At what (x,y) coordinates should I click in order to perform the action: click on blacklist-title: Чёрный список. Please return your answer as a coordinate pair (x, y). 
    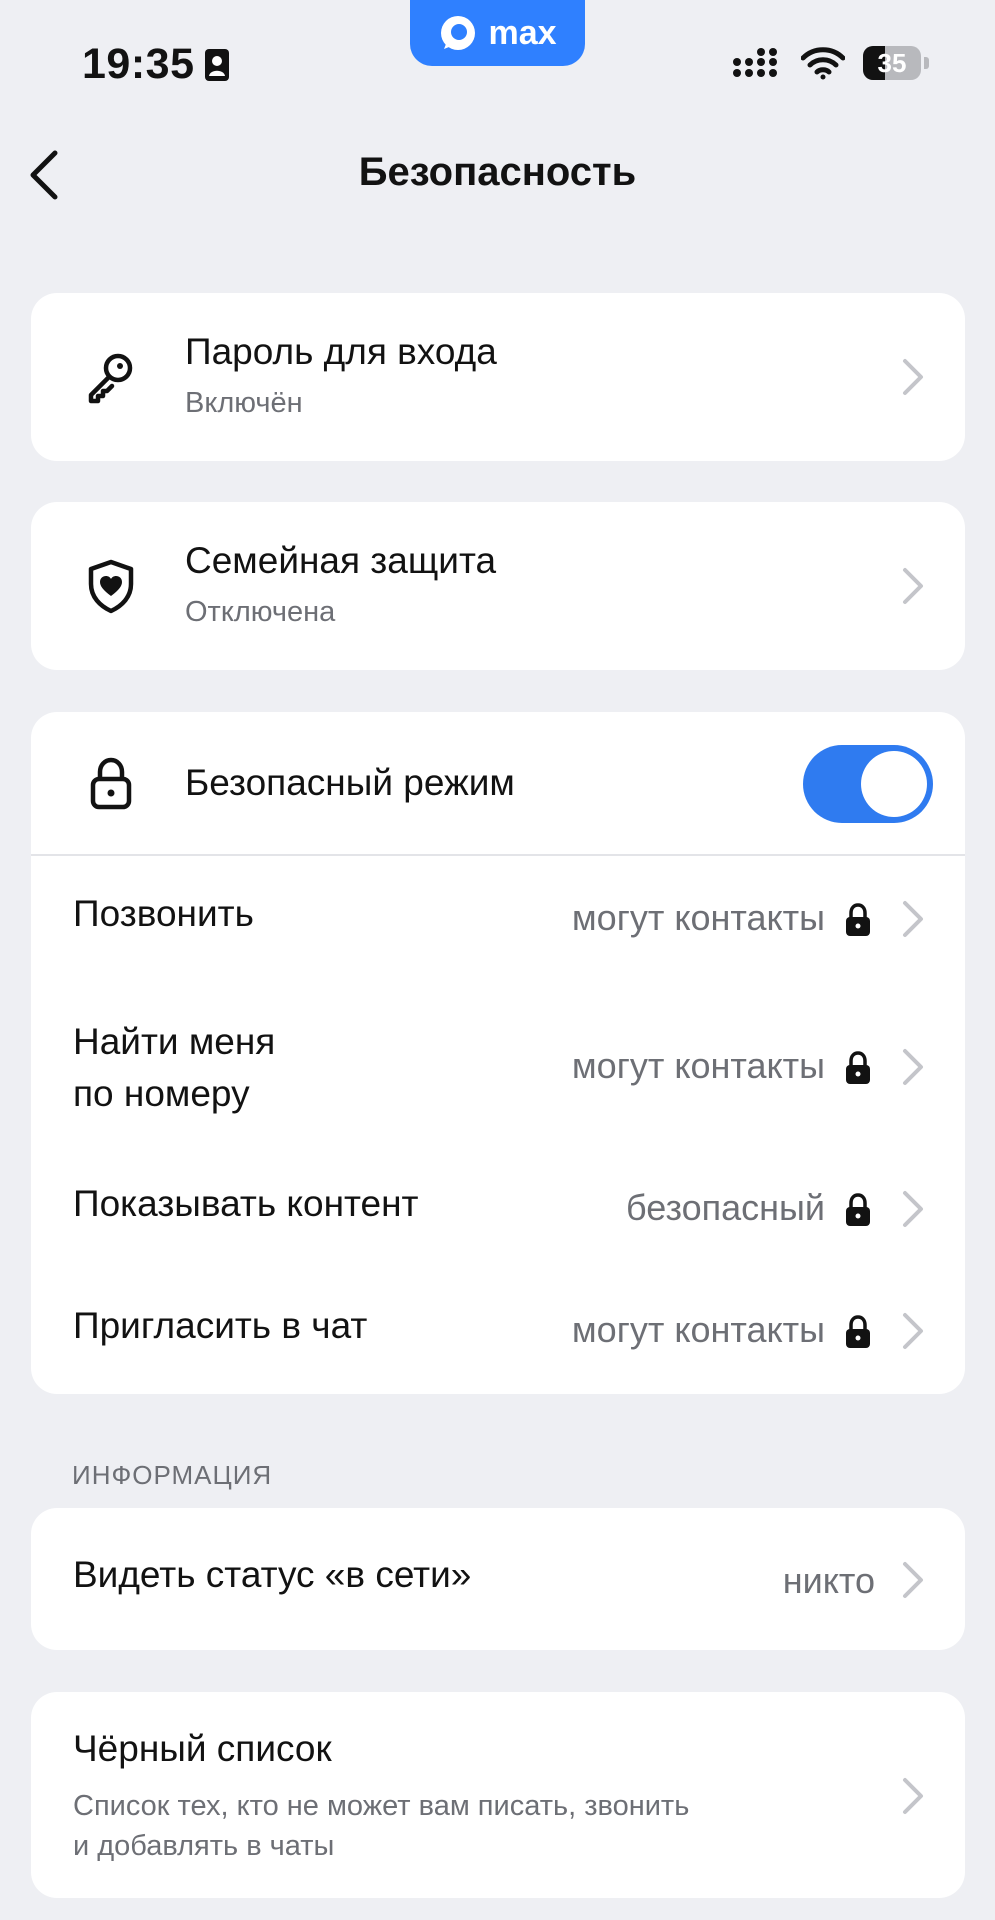
    Looking at the image, I should click on (202, 1748).